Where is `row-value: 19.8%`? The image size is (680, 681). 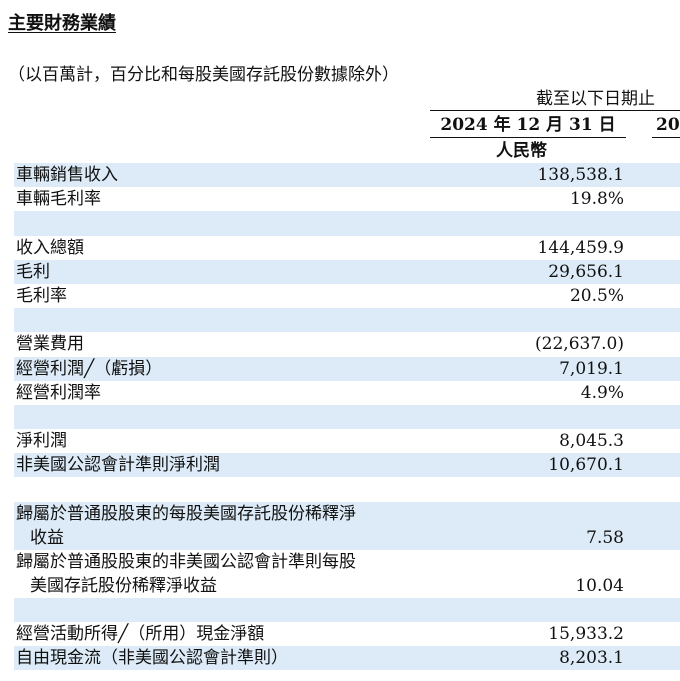
row-value: 19.8% is located at coordinates (596, 199).